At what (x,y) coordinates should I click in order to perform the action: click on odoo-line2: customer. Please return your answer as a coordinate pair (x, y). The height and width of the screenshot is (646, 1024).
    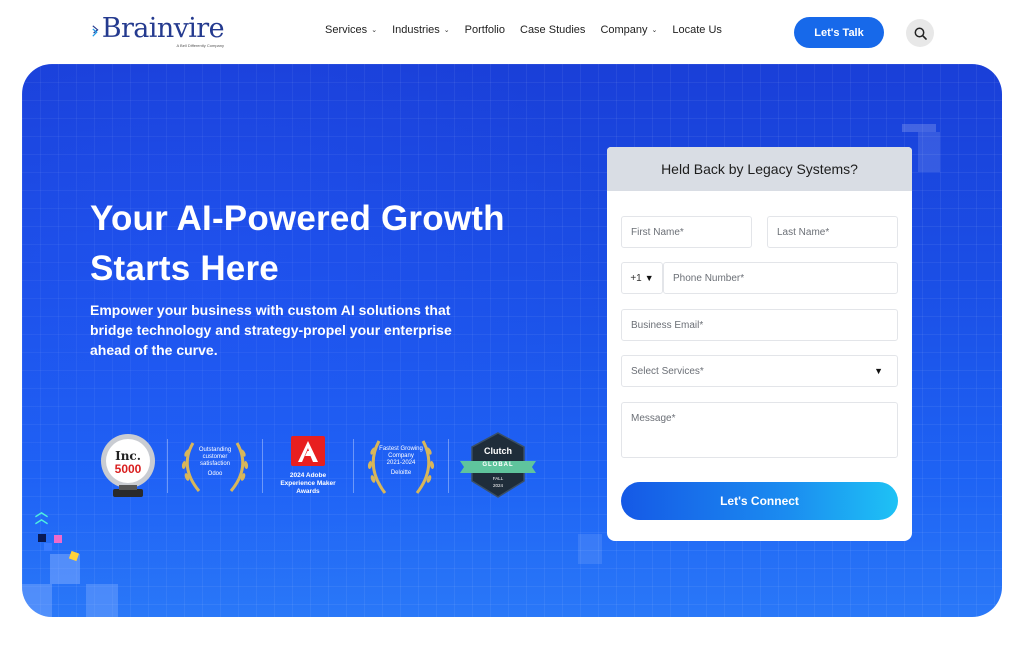
    Looking at the image, I should click on (215, 457).